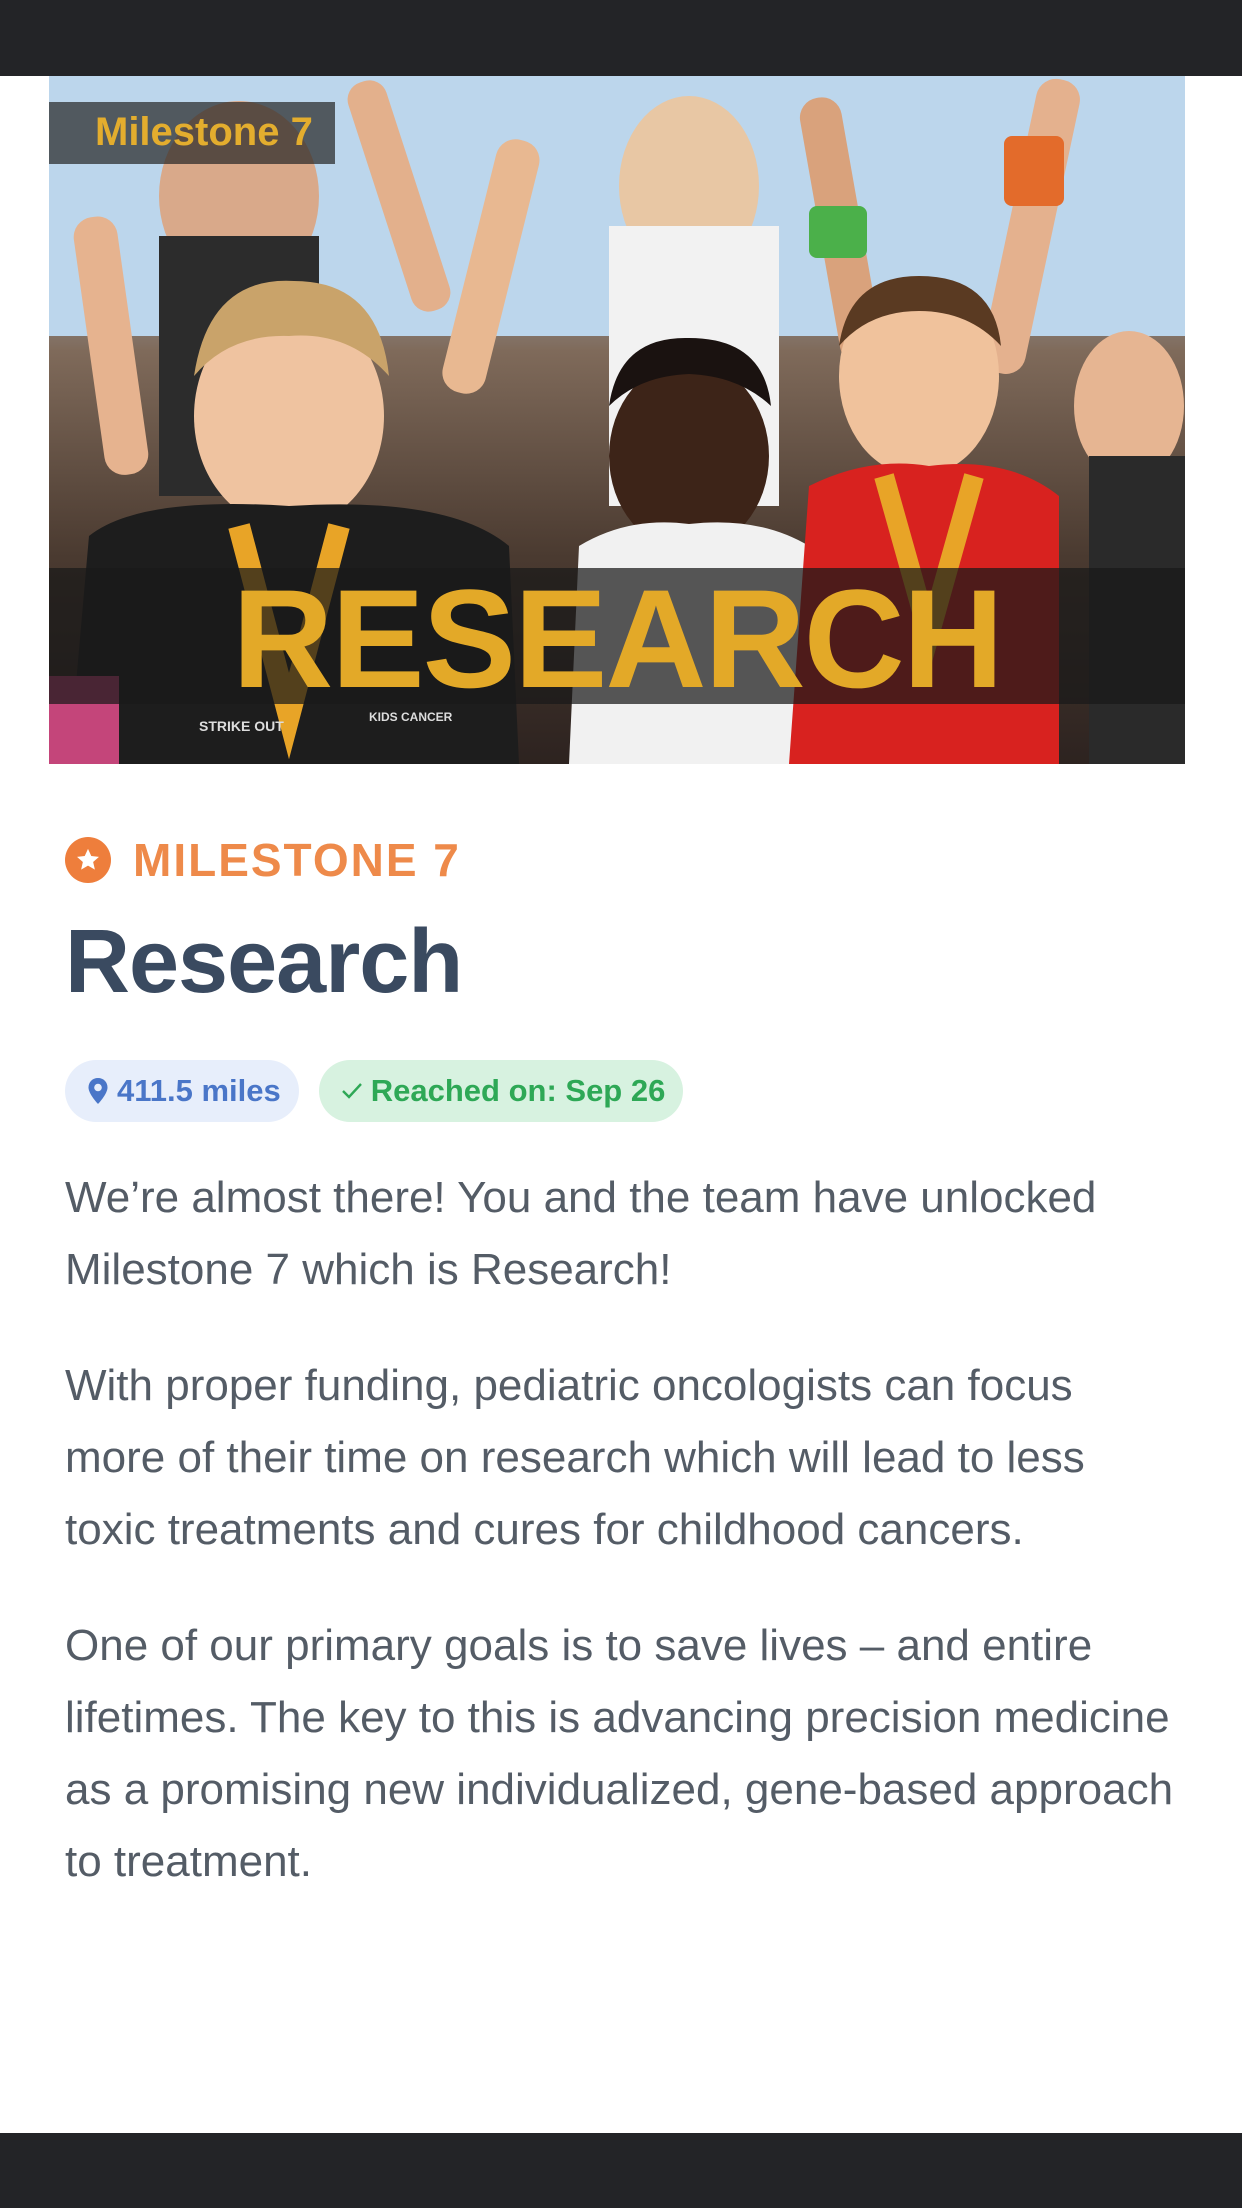 The width and height of the screenshot is (1242, 2208). Describe the element at coordinates (98, 1091) in the screenshot. I see `map-pin-icon` at that location.